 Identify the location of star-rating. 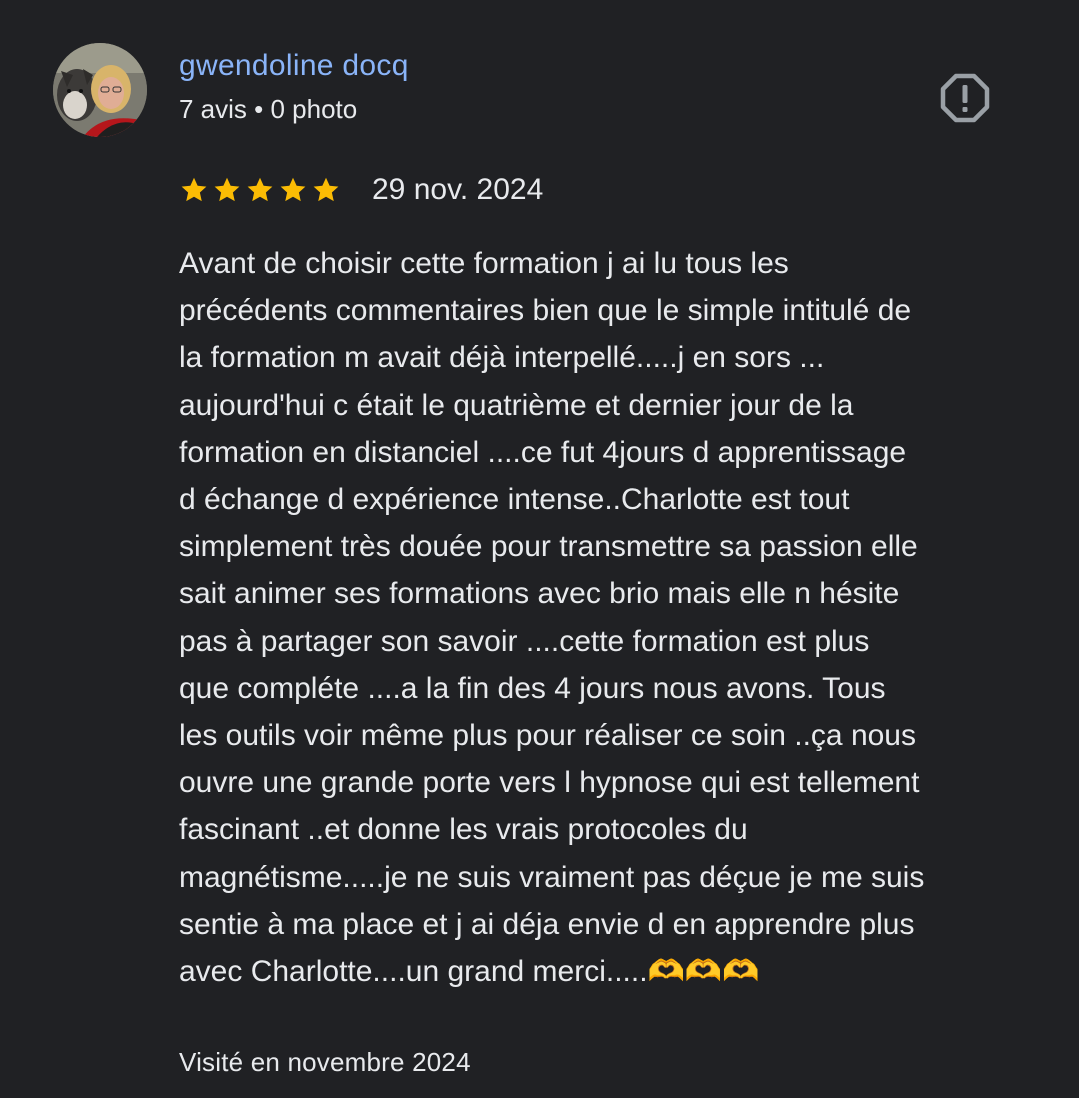
(260, 190).